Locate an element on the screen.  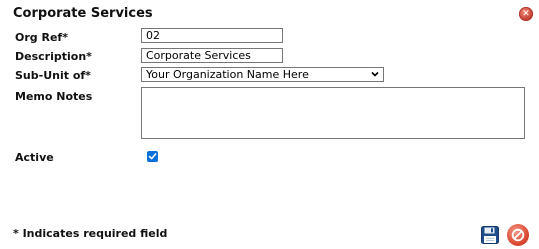
required-field-note: * Indicates required field is located at coordinates (90, 233).